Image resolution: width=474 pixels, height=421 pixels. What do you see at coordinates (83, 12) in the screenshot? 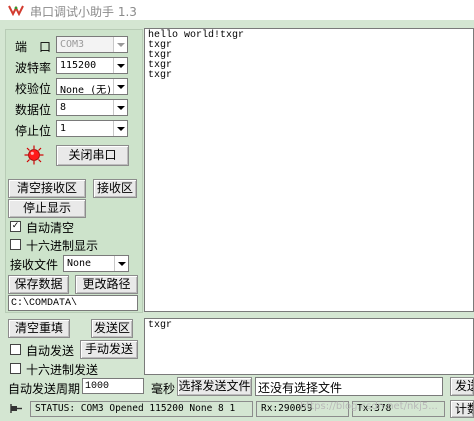
I see `window-title: 串口调试小助手 1.3` at bounding box center [83, 12].